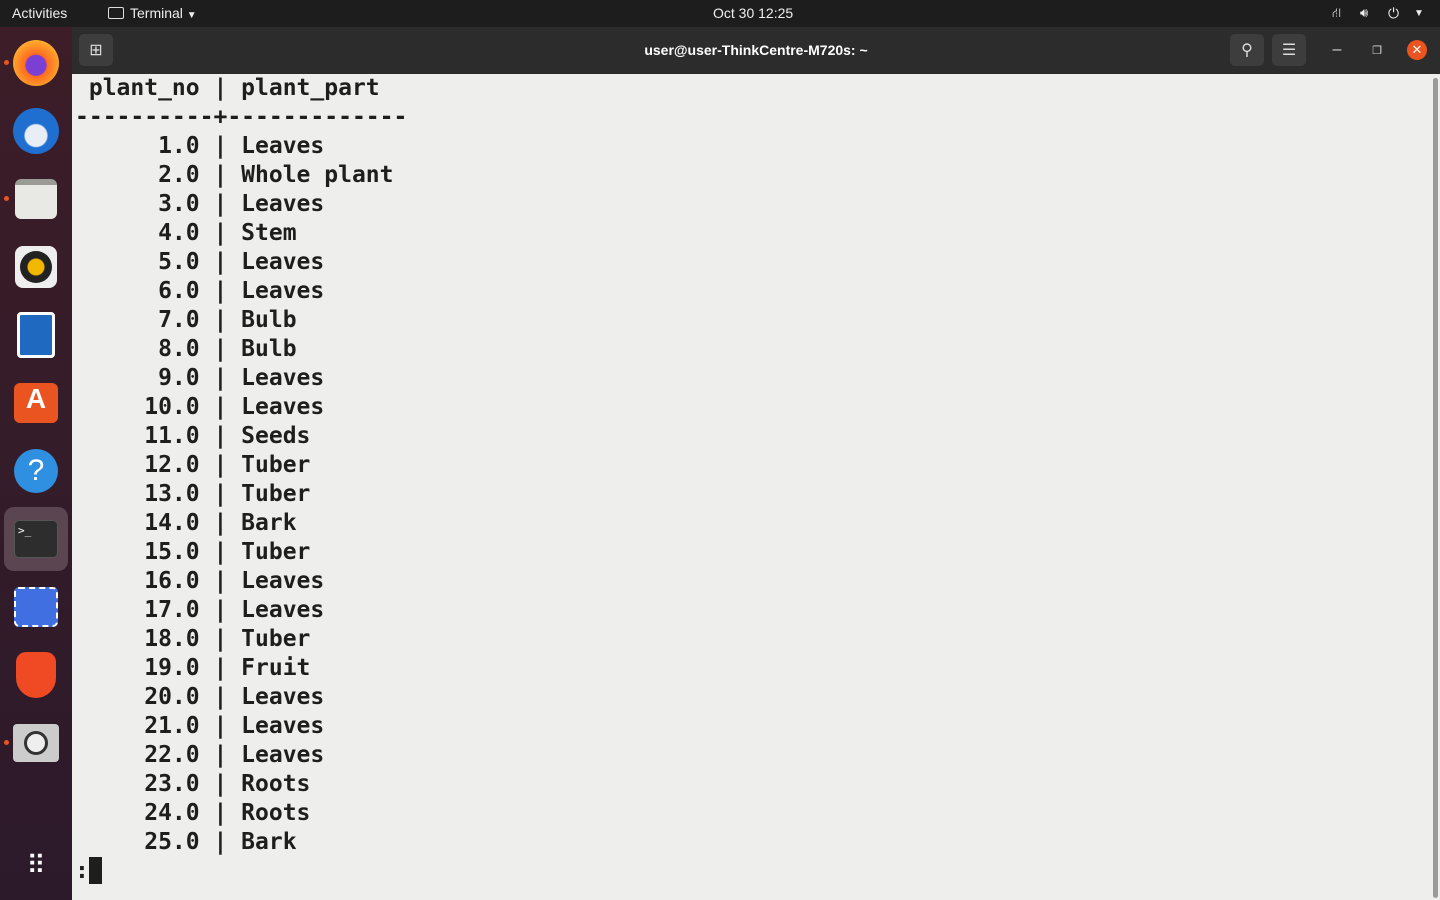 This screenshot has height=900, width=1440. What do you see at coordinates (36, 471) in the screenshot?
I see `help-icon: ?` at bounding box center [36, 471].